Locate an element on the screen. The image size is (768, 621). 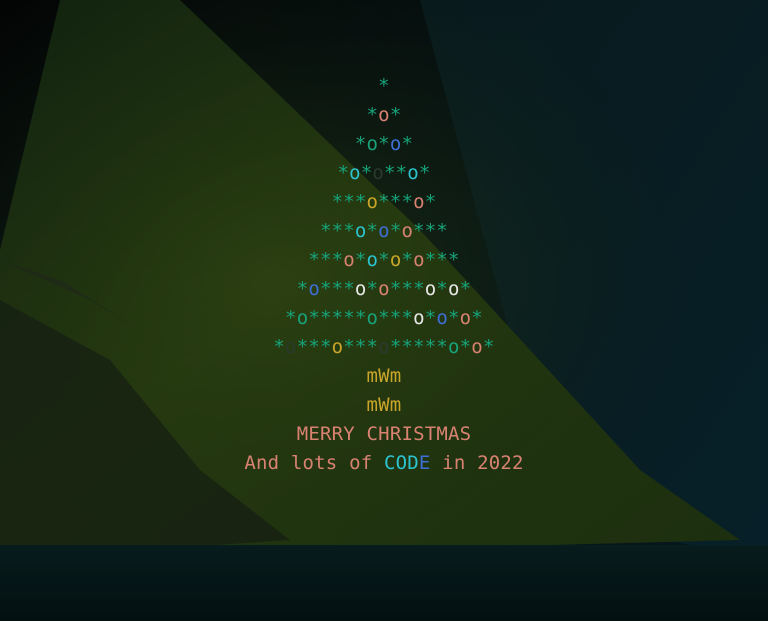
tree-row: *o* is located at coordinates (384, 115).